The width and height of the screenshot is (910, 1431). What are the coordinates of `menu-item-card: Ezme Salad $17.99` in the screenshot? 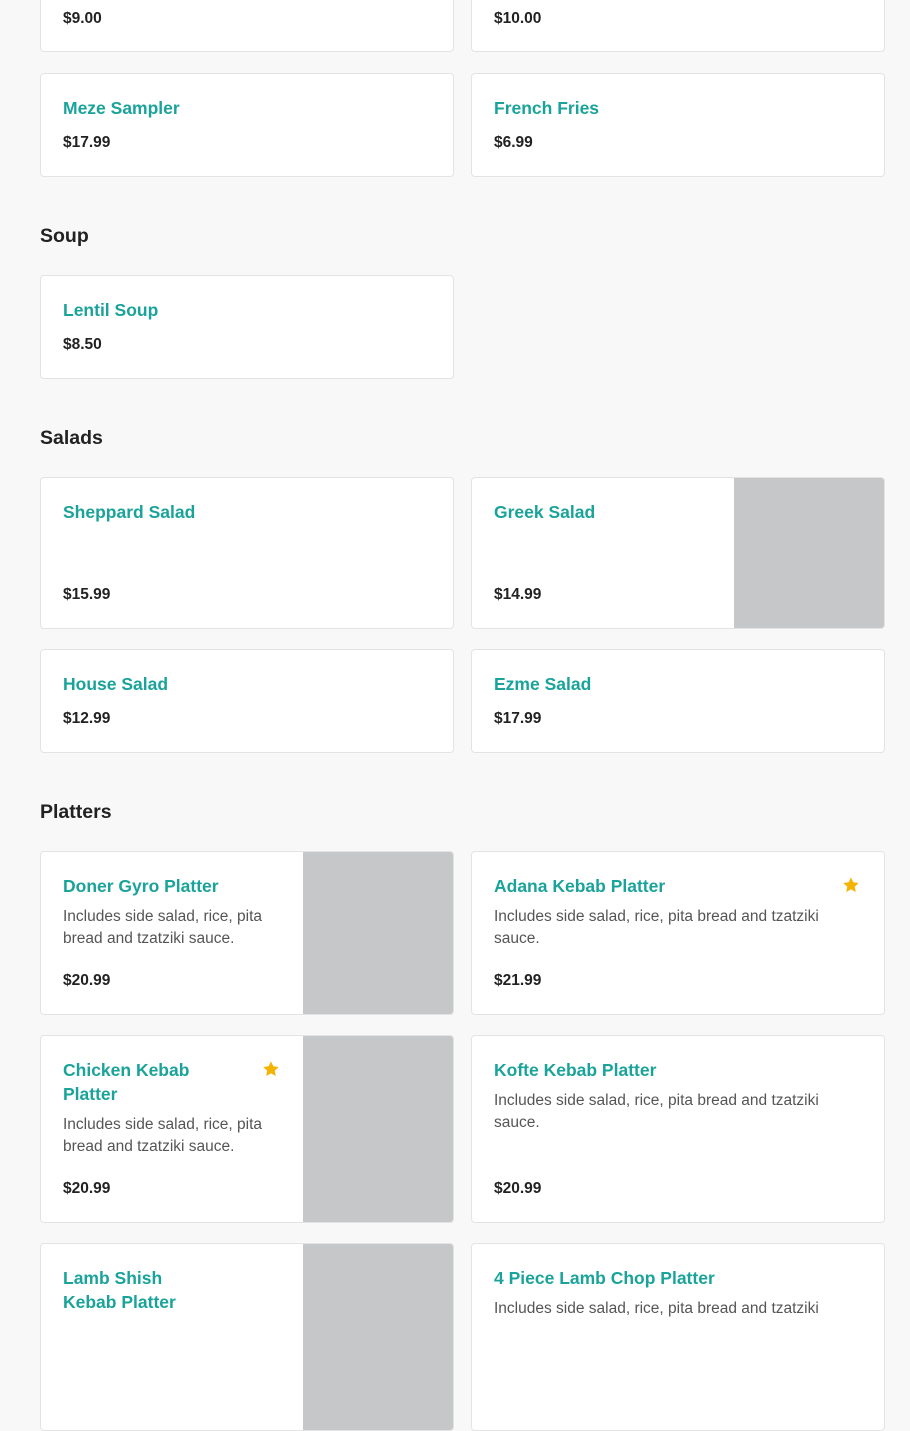 It's located at (678, 701).